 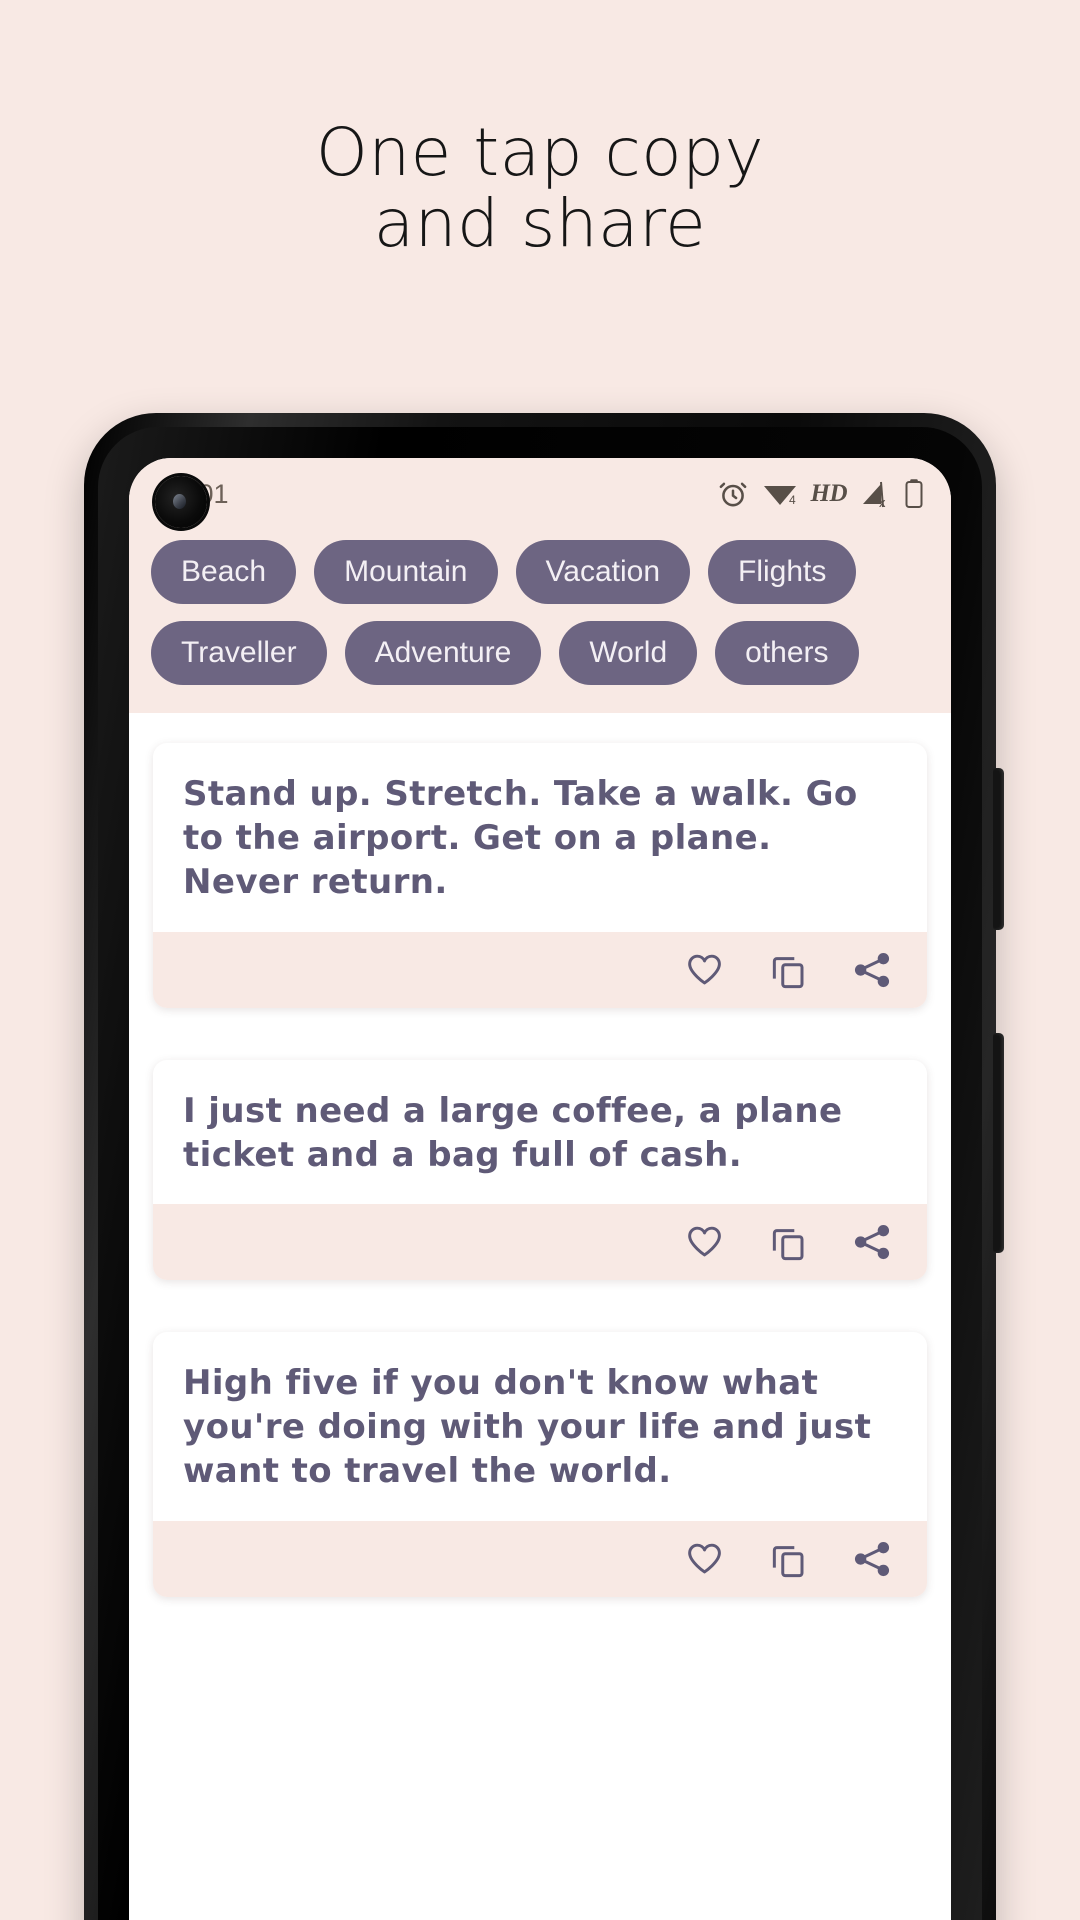 What do you see at coordinates (540, 188) in the screenshot?
I see `page-title: One tap copy and share` at bounding box center [540, 188].